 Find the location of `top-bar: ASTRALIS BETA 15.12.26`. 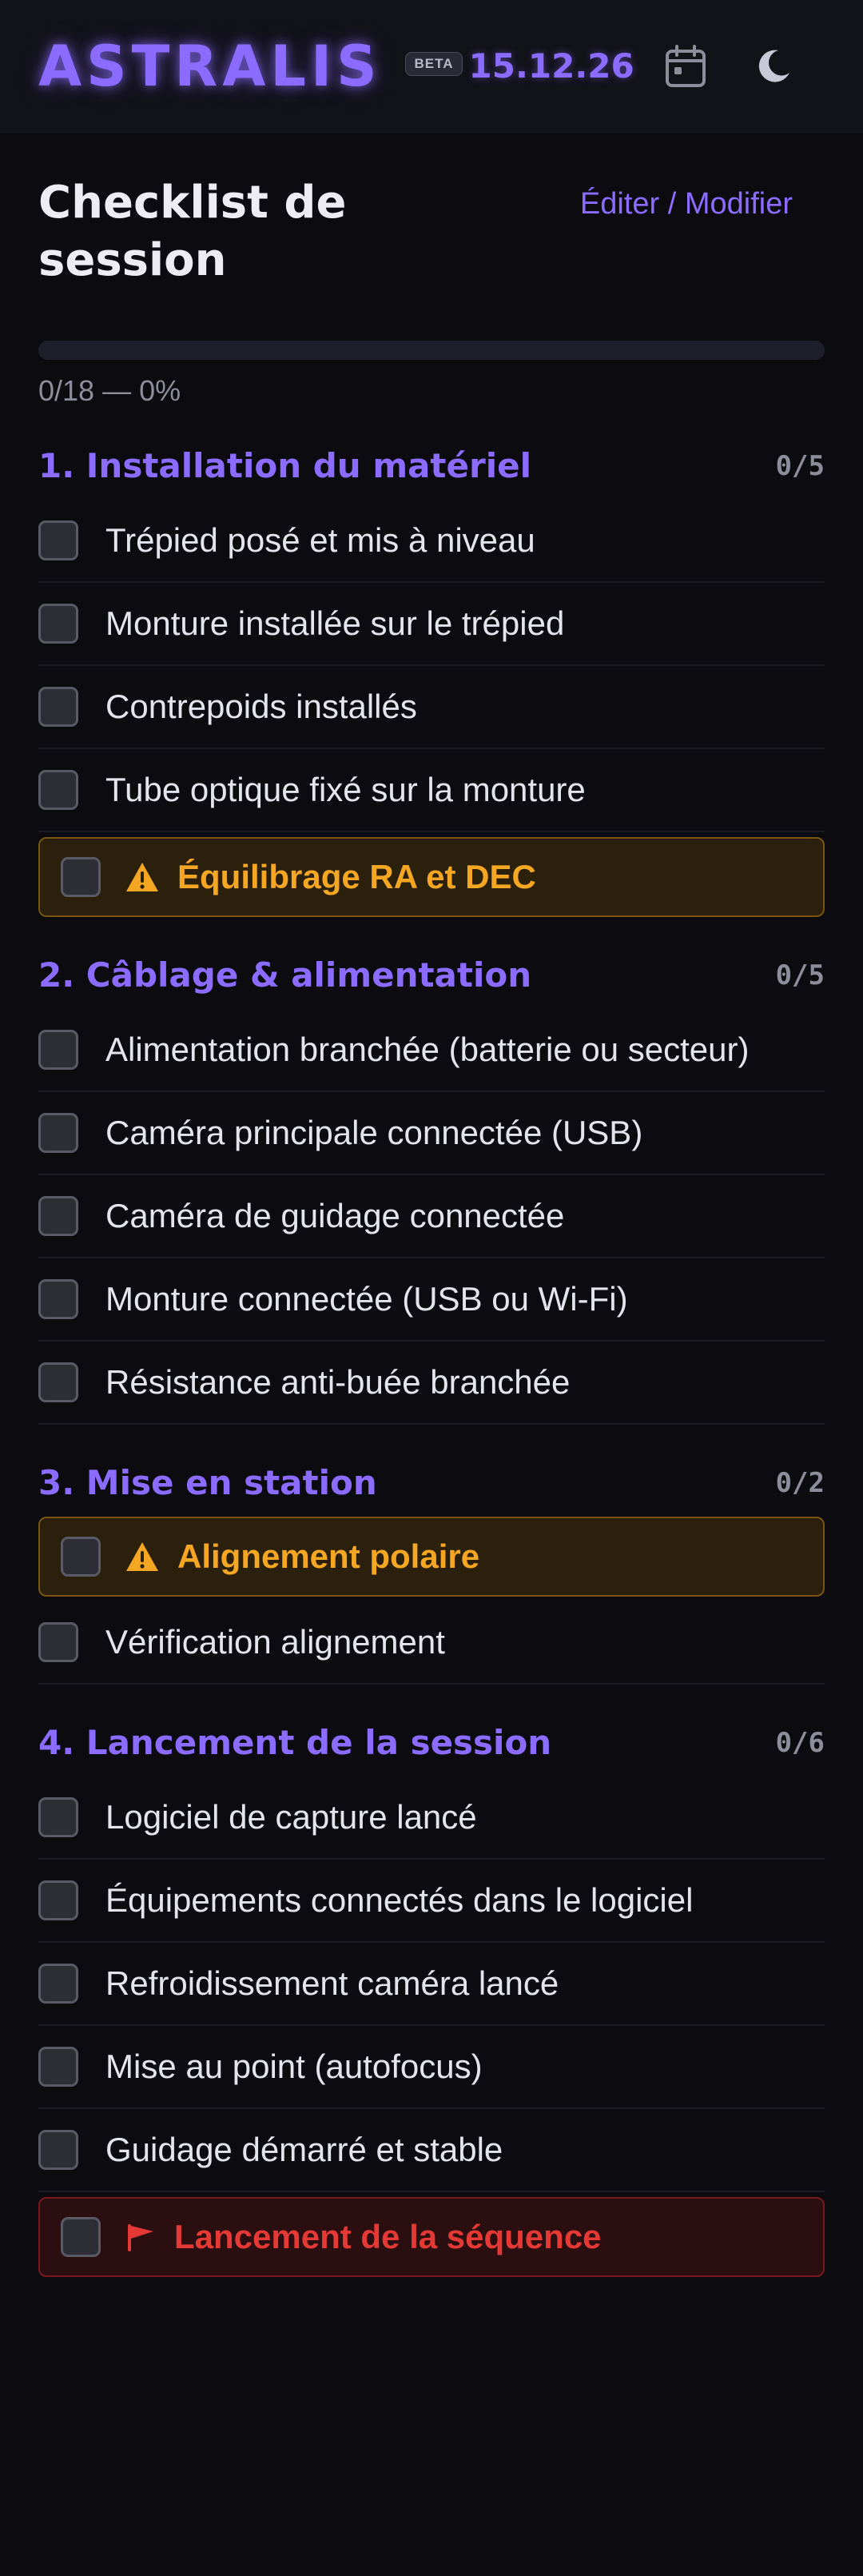

top-bar: ASTRALIS BETA 15.12.26 is located at coordinates (431, 66).